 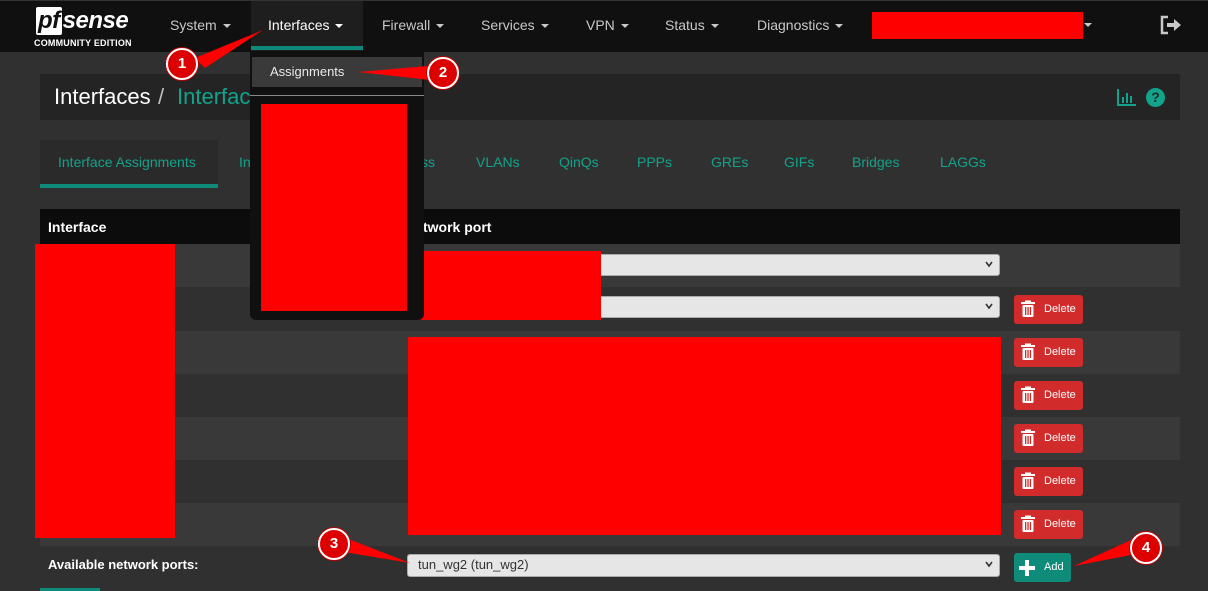 What do you see at coordinates (182, 64) in the screenshot?
I see `annotation-marker-1: 1` at bounding box center [182, 64].